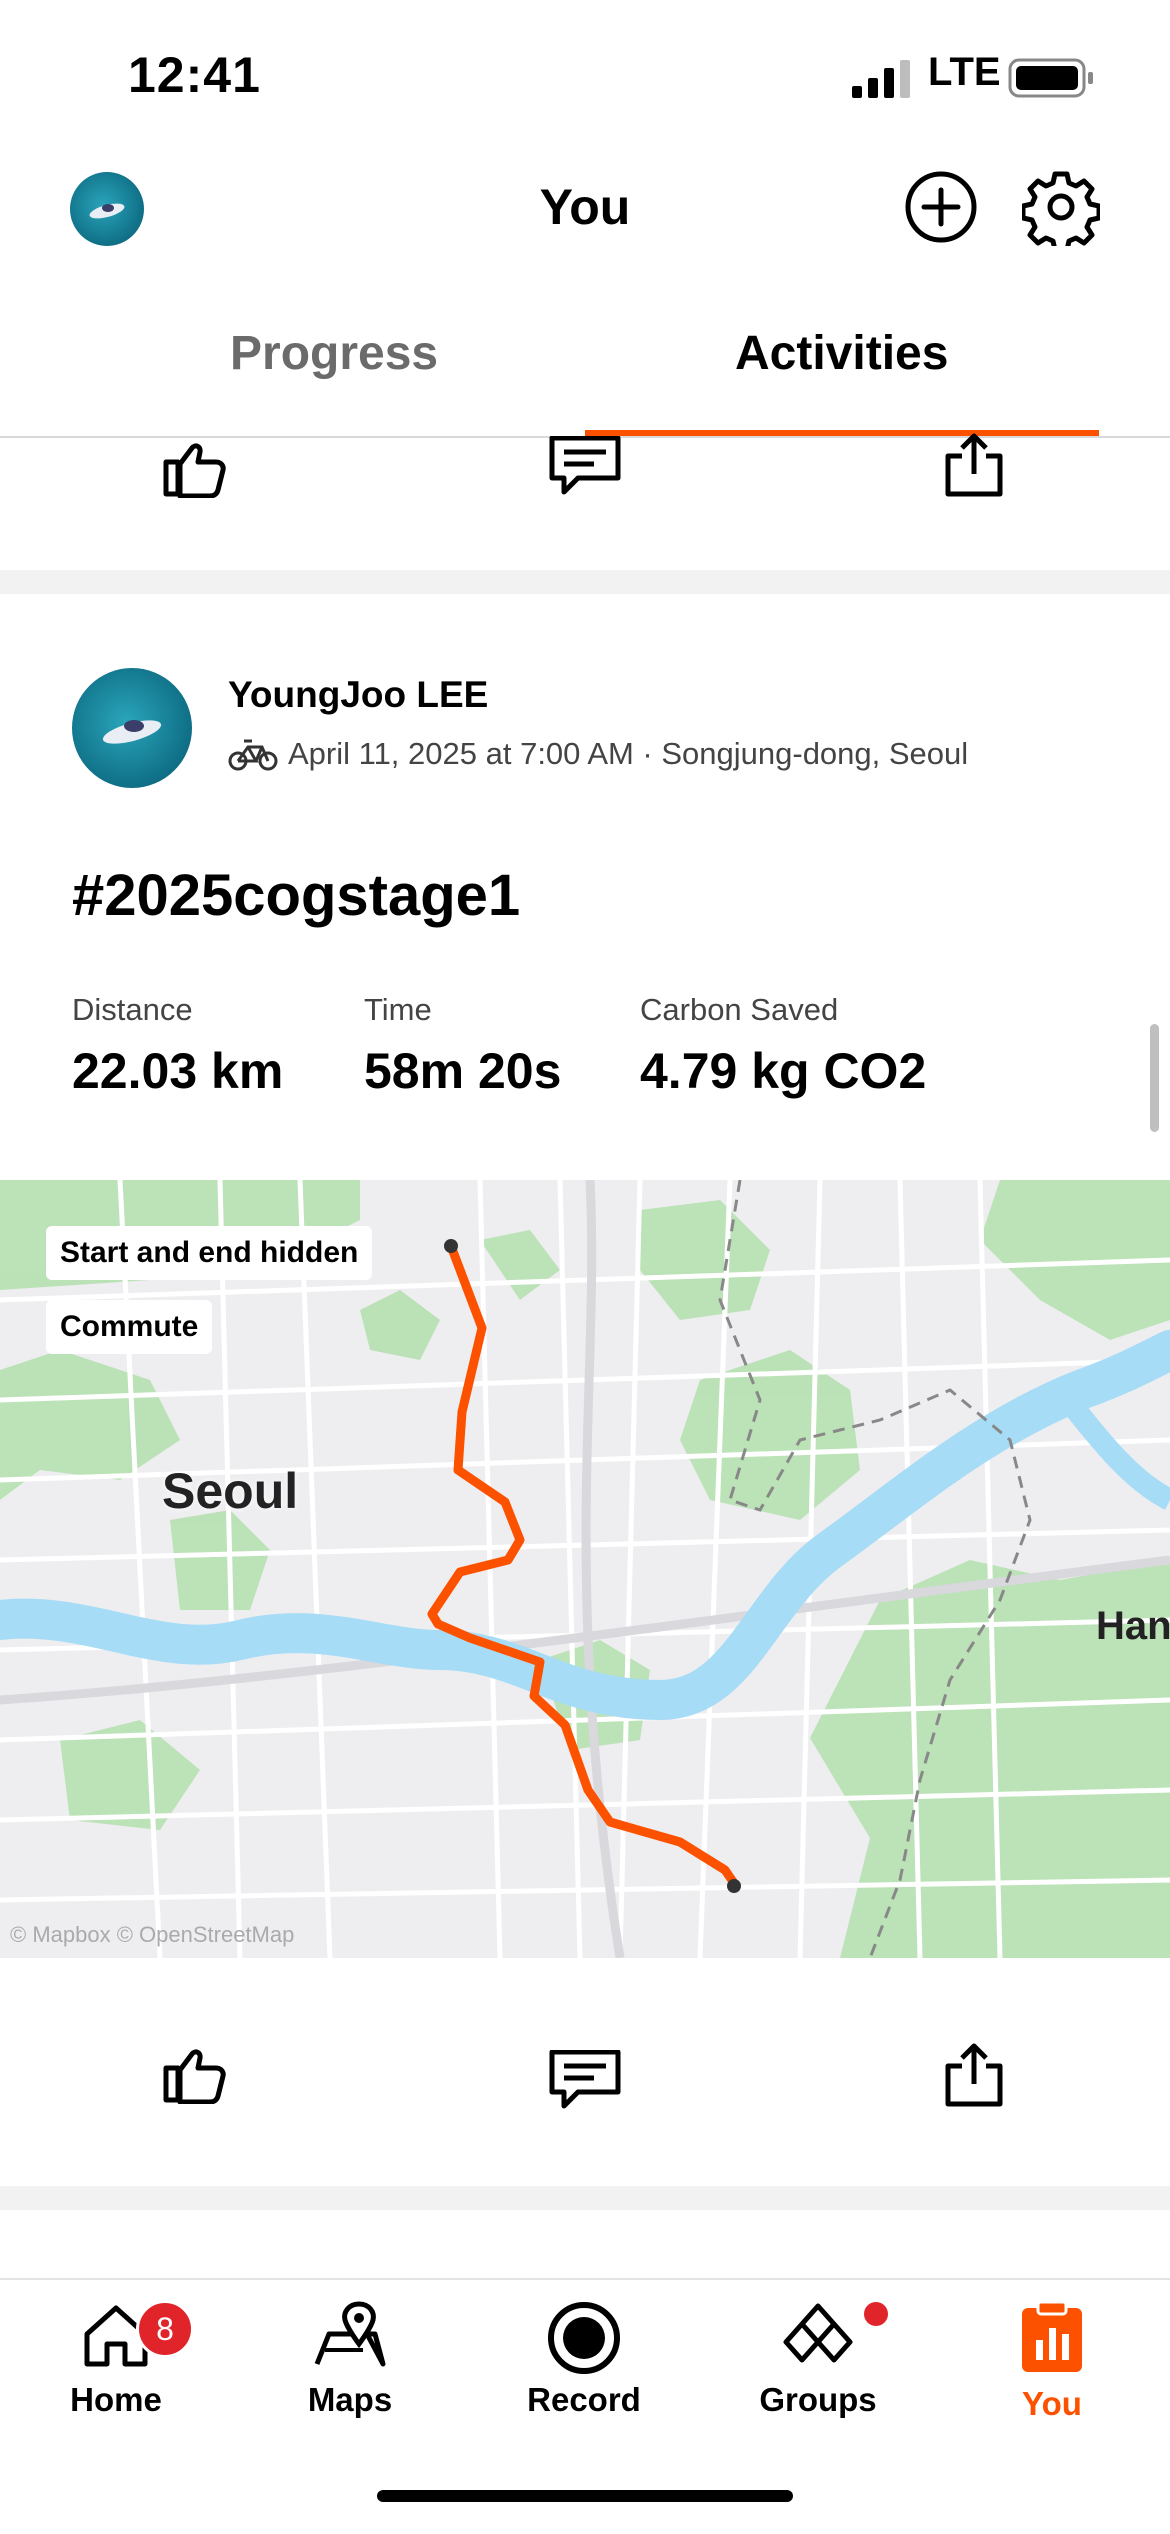 Image resolution: width=1170 pixels, height=2534 pixels. I want to click on you-icon, so click(1052, 2336).